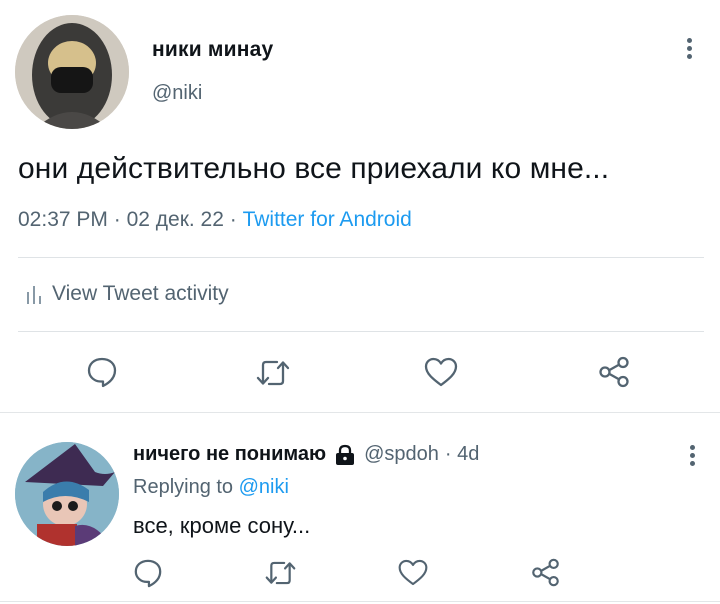 Image resolution: width=720 pixels, height=604 pixels. I want to click on tweet-time: 02:37 PM, so click(63, 219).